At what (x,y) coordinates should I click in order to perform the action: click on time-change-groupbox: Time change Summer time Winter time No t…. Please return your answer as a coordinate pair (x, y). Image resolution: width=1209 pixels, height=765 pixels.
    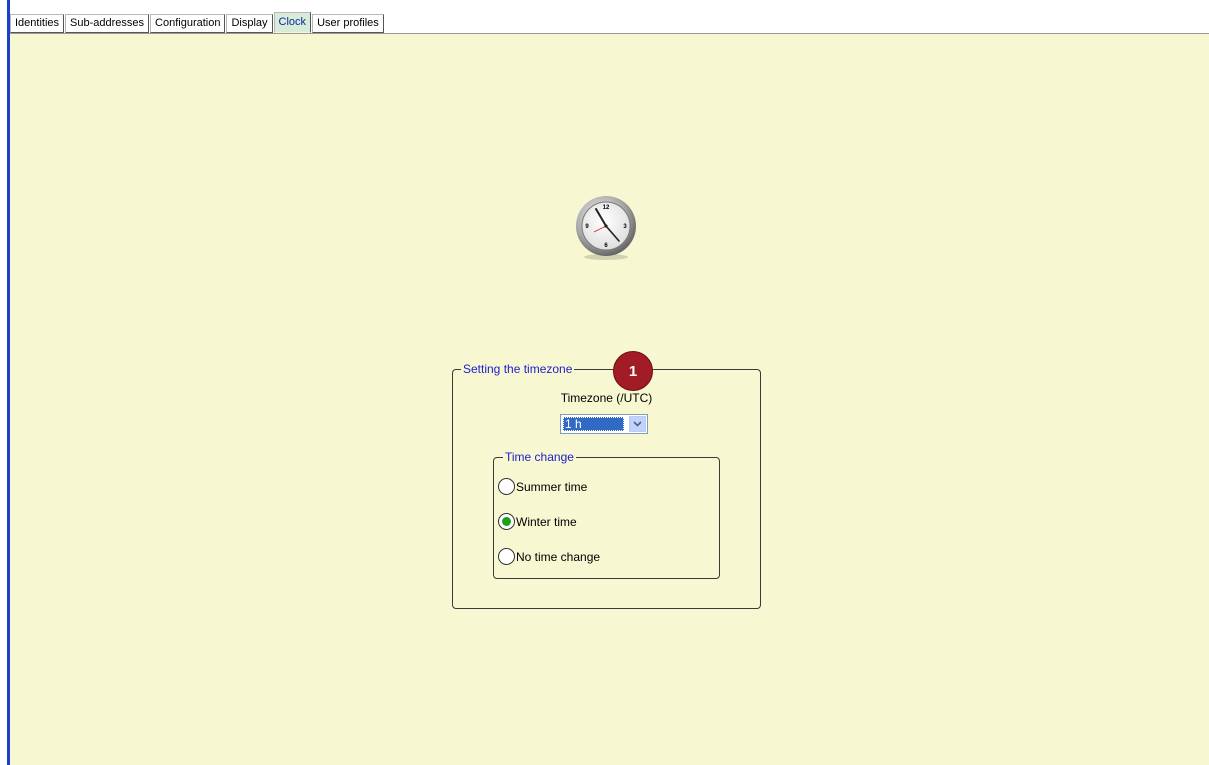
    Looking at the image, I should click on (606, 514).